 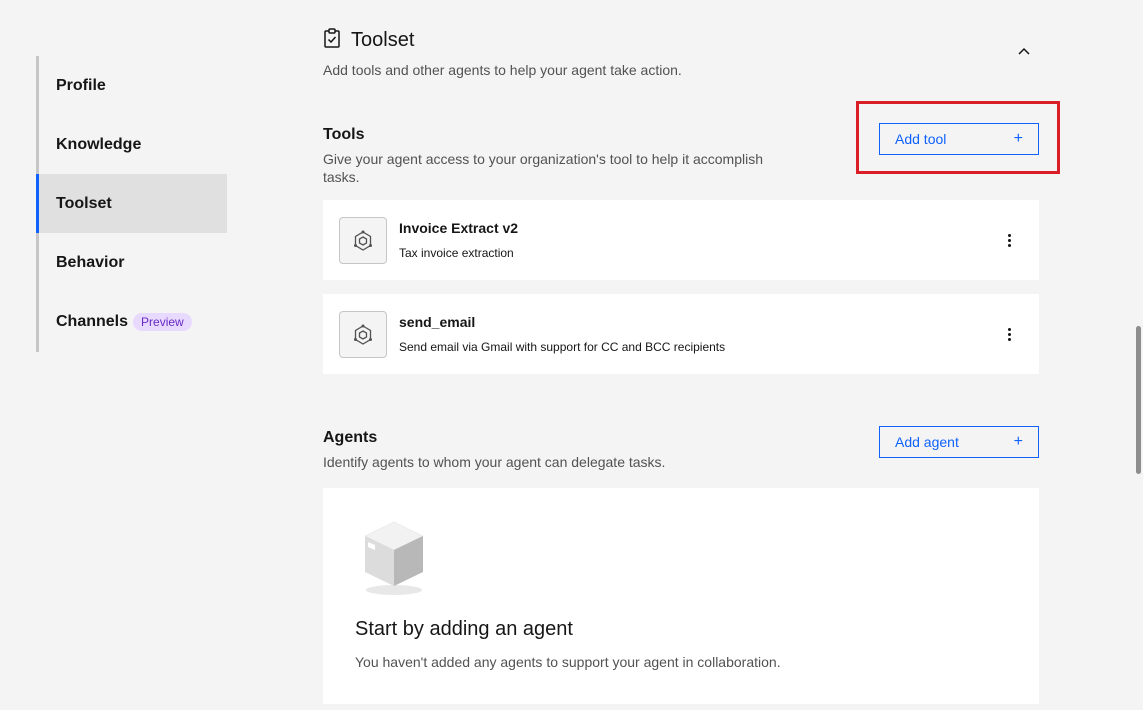 I want to click on add-agent-label: Add agent, so click(x=927, y=442).